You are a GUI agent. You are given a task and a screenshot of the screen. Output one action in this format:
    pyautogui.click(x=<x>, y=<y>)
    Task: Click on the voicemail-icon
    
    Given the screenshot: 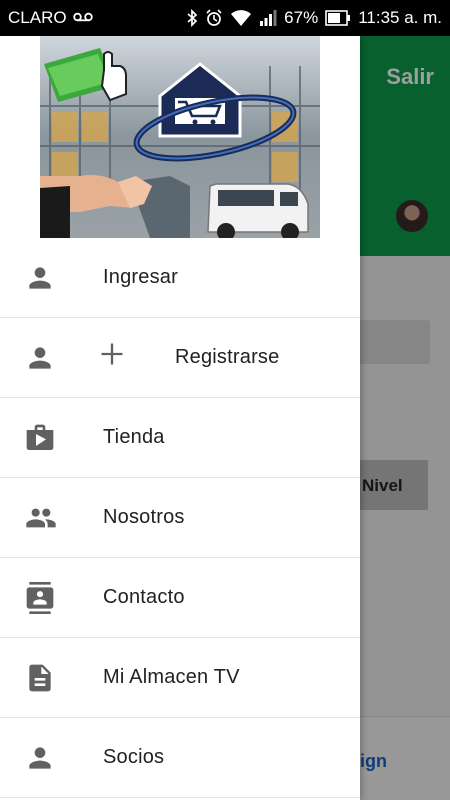 What is the action you would take?
    pyautogui.click(x=82, y=18)
    